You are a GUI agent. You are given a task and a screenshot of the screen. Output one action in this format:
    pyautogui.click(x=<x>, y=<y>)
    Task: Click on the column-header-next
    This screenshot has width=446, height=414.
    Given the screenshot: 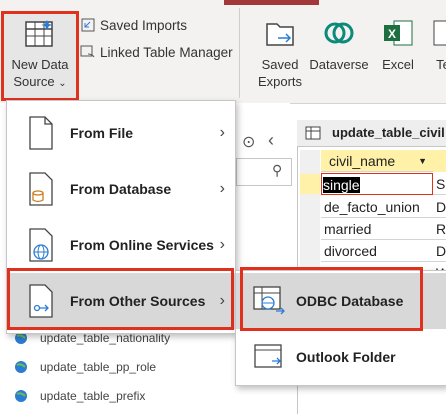 What is the action you would take?
    pyautogui.click(x=439, y=161)
    